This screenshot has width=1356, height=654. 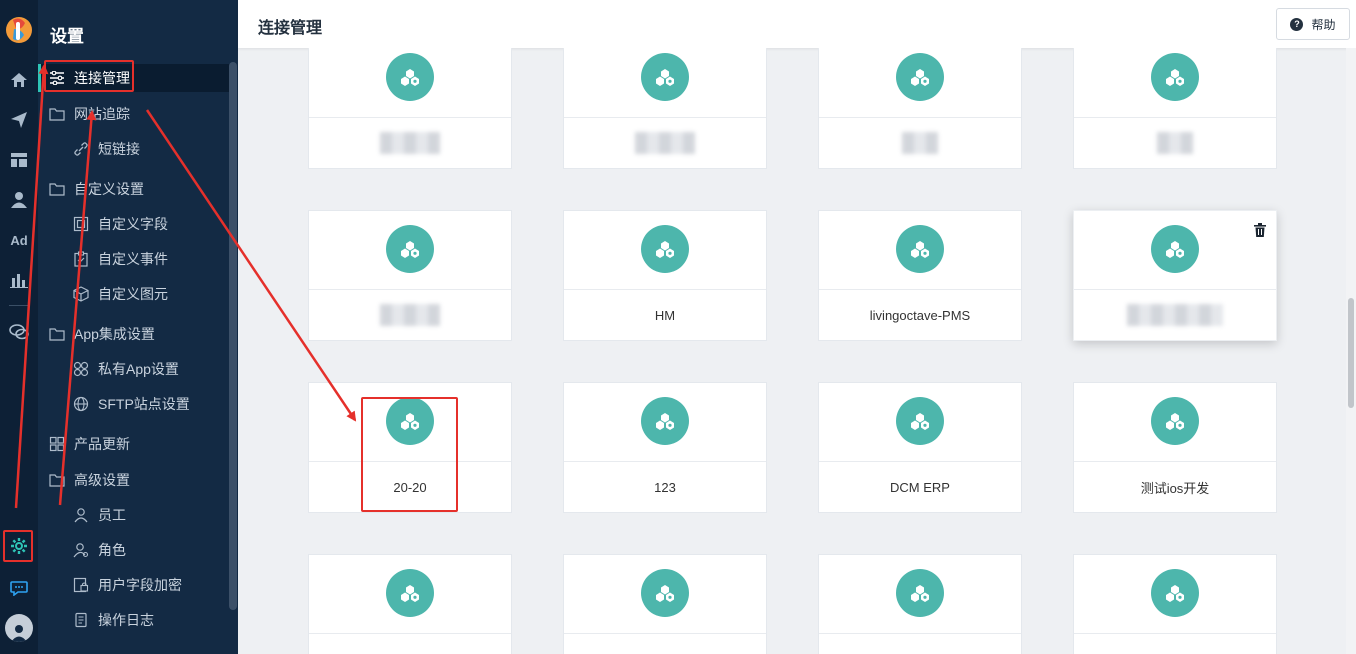 I want to click on top-bar: 连接管理 ? 帮助, so click(x=797, y=24).